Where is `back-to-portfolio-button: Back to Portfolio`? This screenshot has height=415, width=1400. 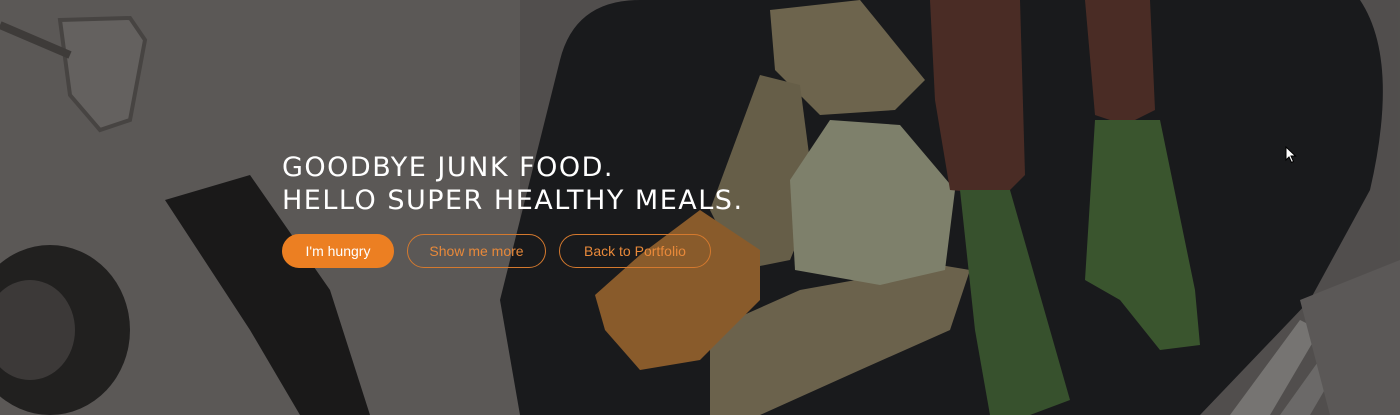
back-to-portfolio-button: Back to Portfolio is located at coordinates (635, 251).